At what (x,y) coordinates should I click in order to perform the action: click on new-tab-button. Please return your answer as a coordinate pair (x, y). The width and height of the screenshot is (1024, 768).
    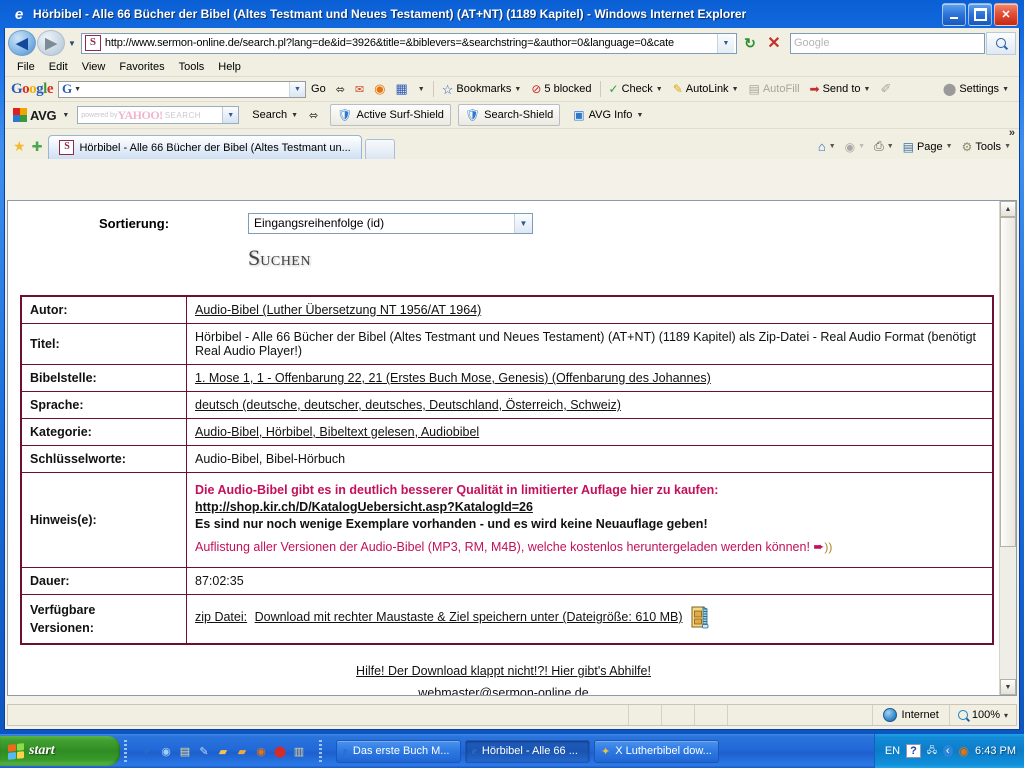
    Looking at the image, I should click on (379, 149).